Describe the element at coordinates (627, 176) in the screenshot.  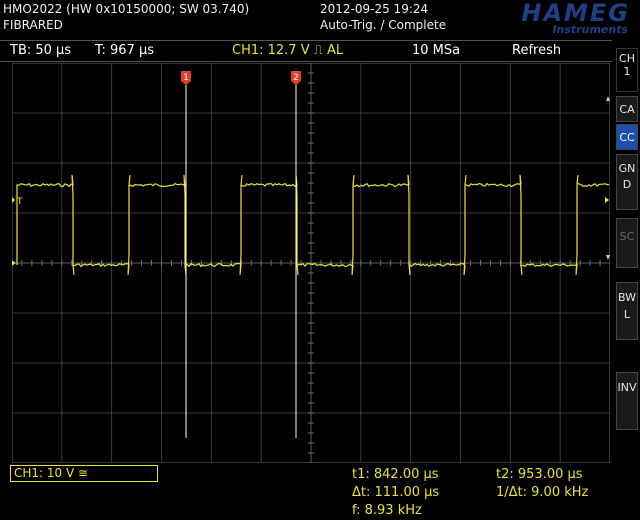
I see `gnd-label: GND` at that location.